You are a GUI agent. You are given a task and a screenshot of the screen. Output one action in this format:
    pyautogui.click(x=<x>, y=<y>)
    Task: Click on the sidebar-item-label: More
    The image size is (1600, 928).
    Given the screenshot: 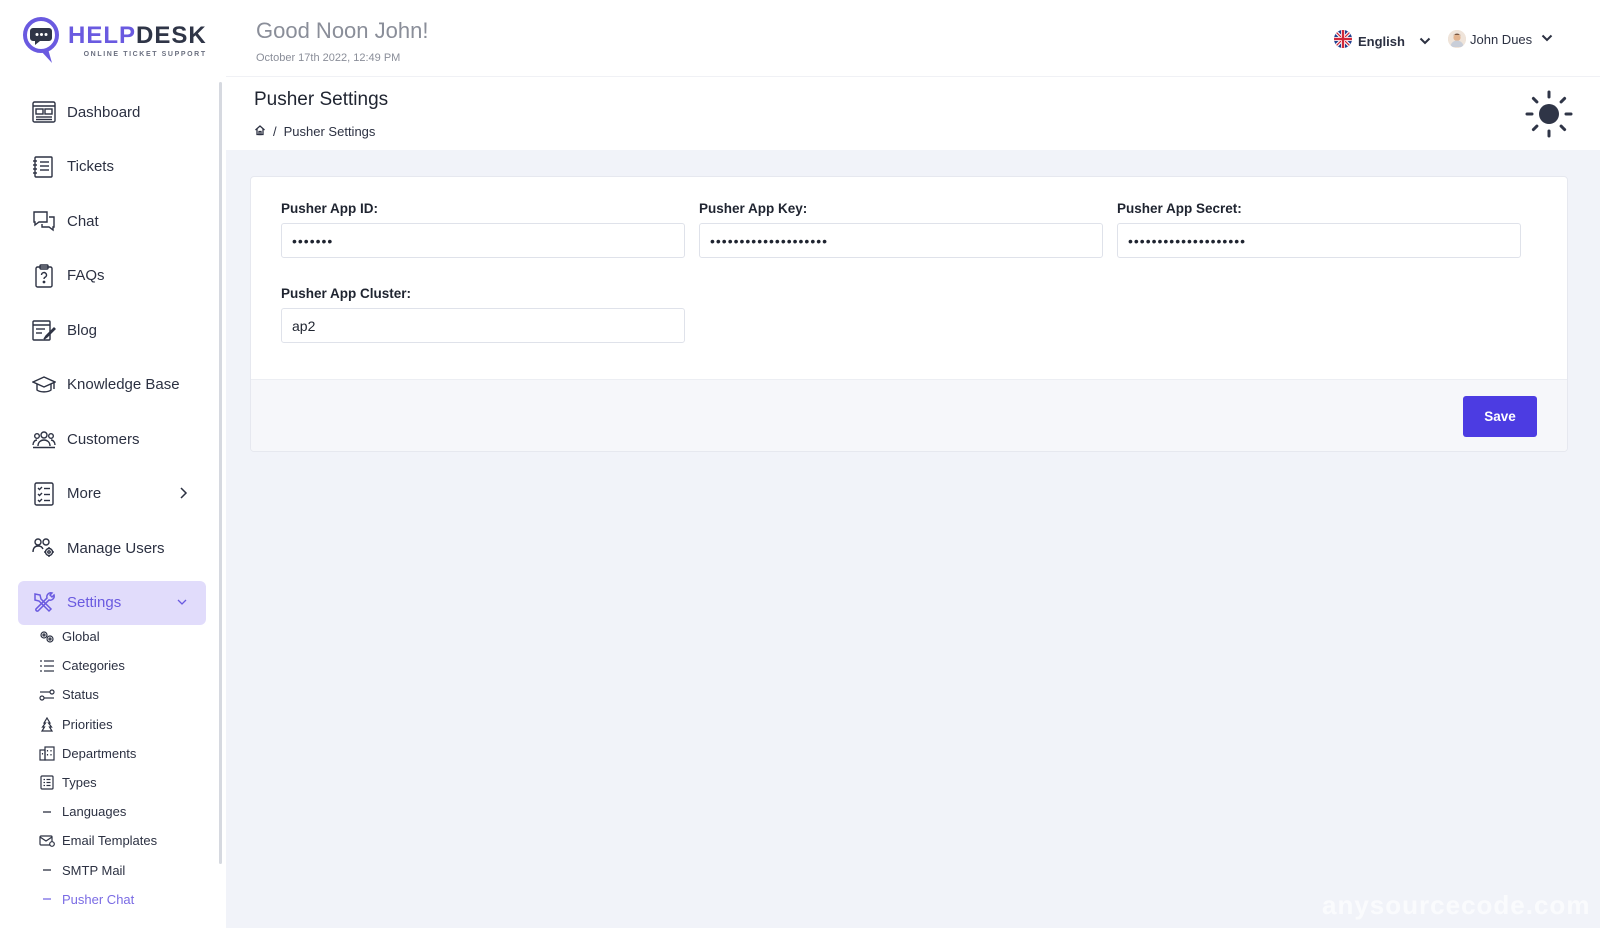 What is the action you would take?
    pyautogui.click(x=84, y=493)
    